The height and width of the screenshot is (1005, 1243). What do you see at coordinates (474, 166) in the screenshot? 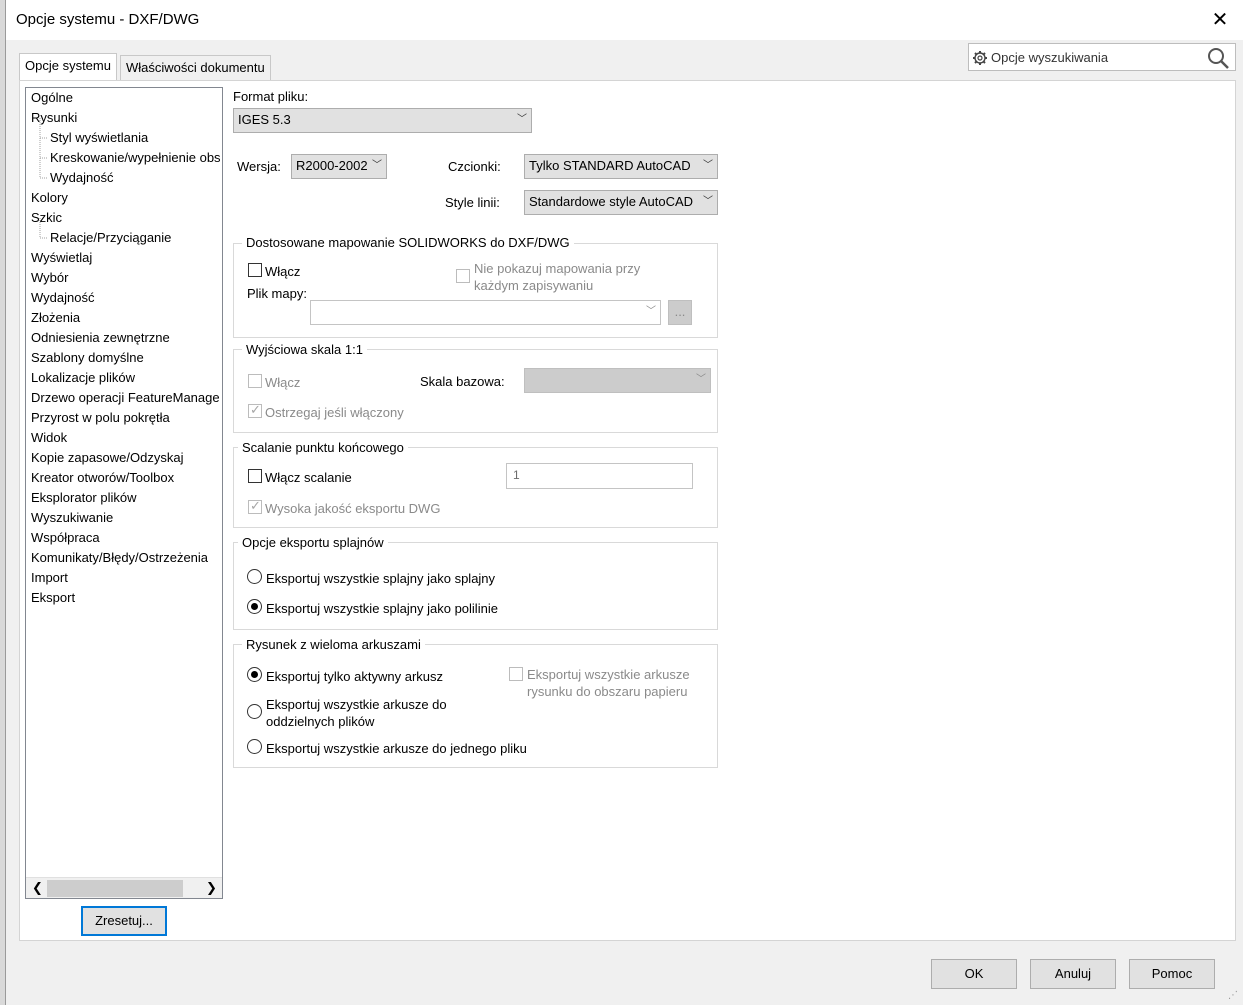
I see `fonts-label: Czcionki:` at bounding box center [474, 166].